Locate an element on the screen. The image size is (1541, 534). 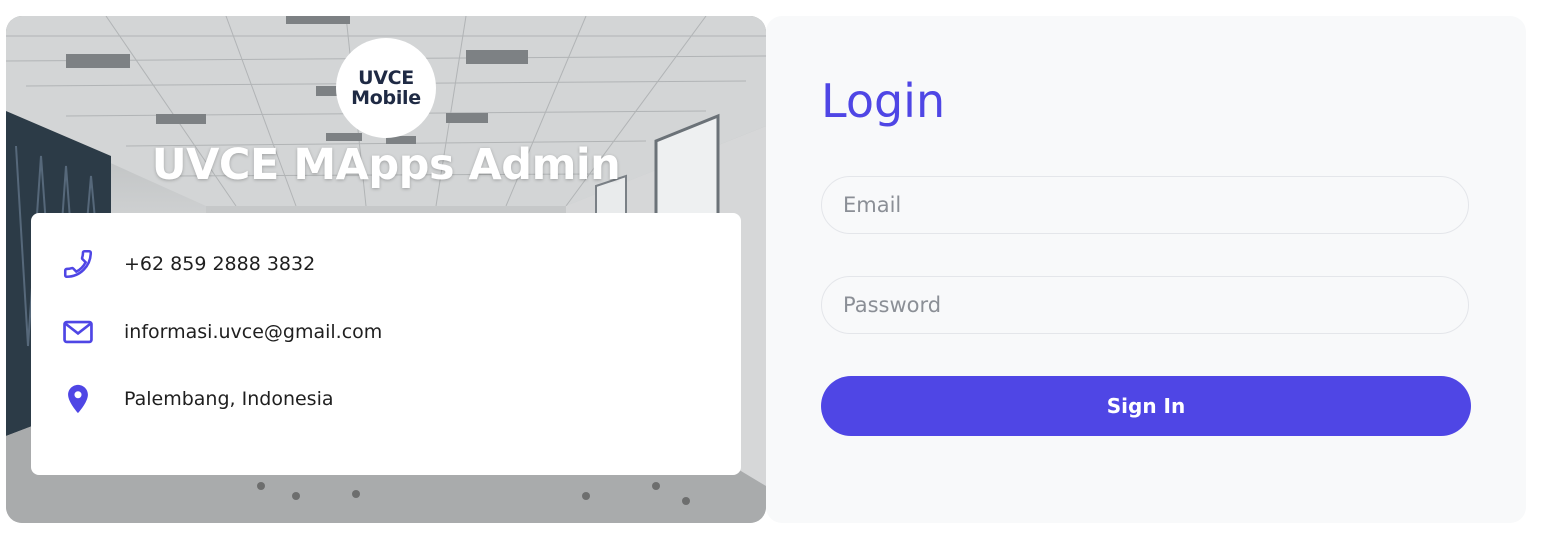
contact-location-row: Palembang, Indonesia is located at coordinates (386, 398).